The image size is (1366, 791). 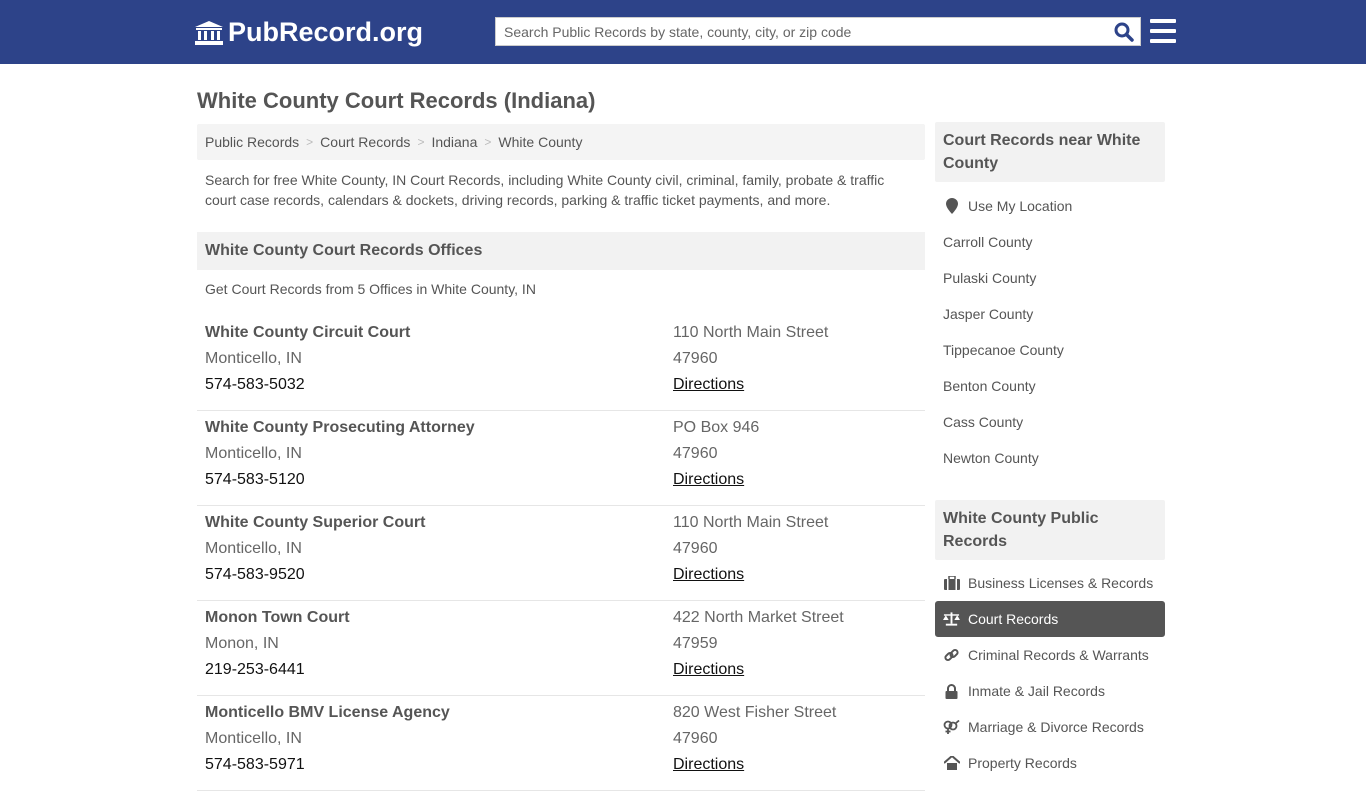 I want to click on office-name: White County Prosecuting Attorney, so click(x=439, y=428).